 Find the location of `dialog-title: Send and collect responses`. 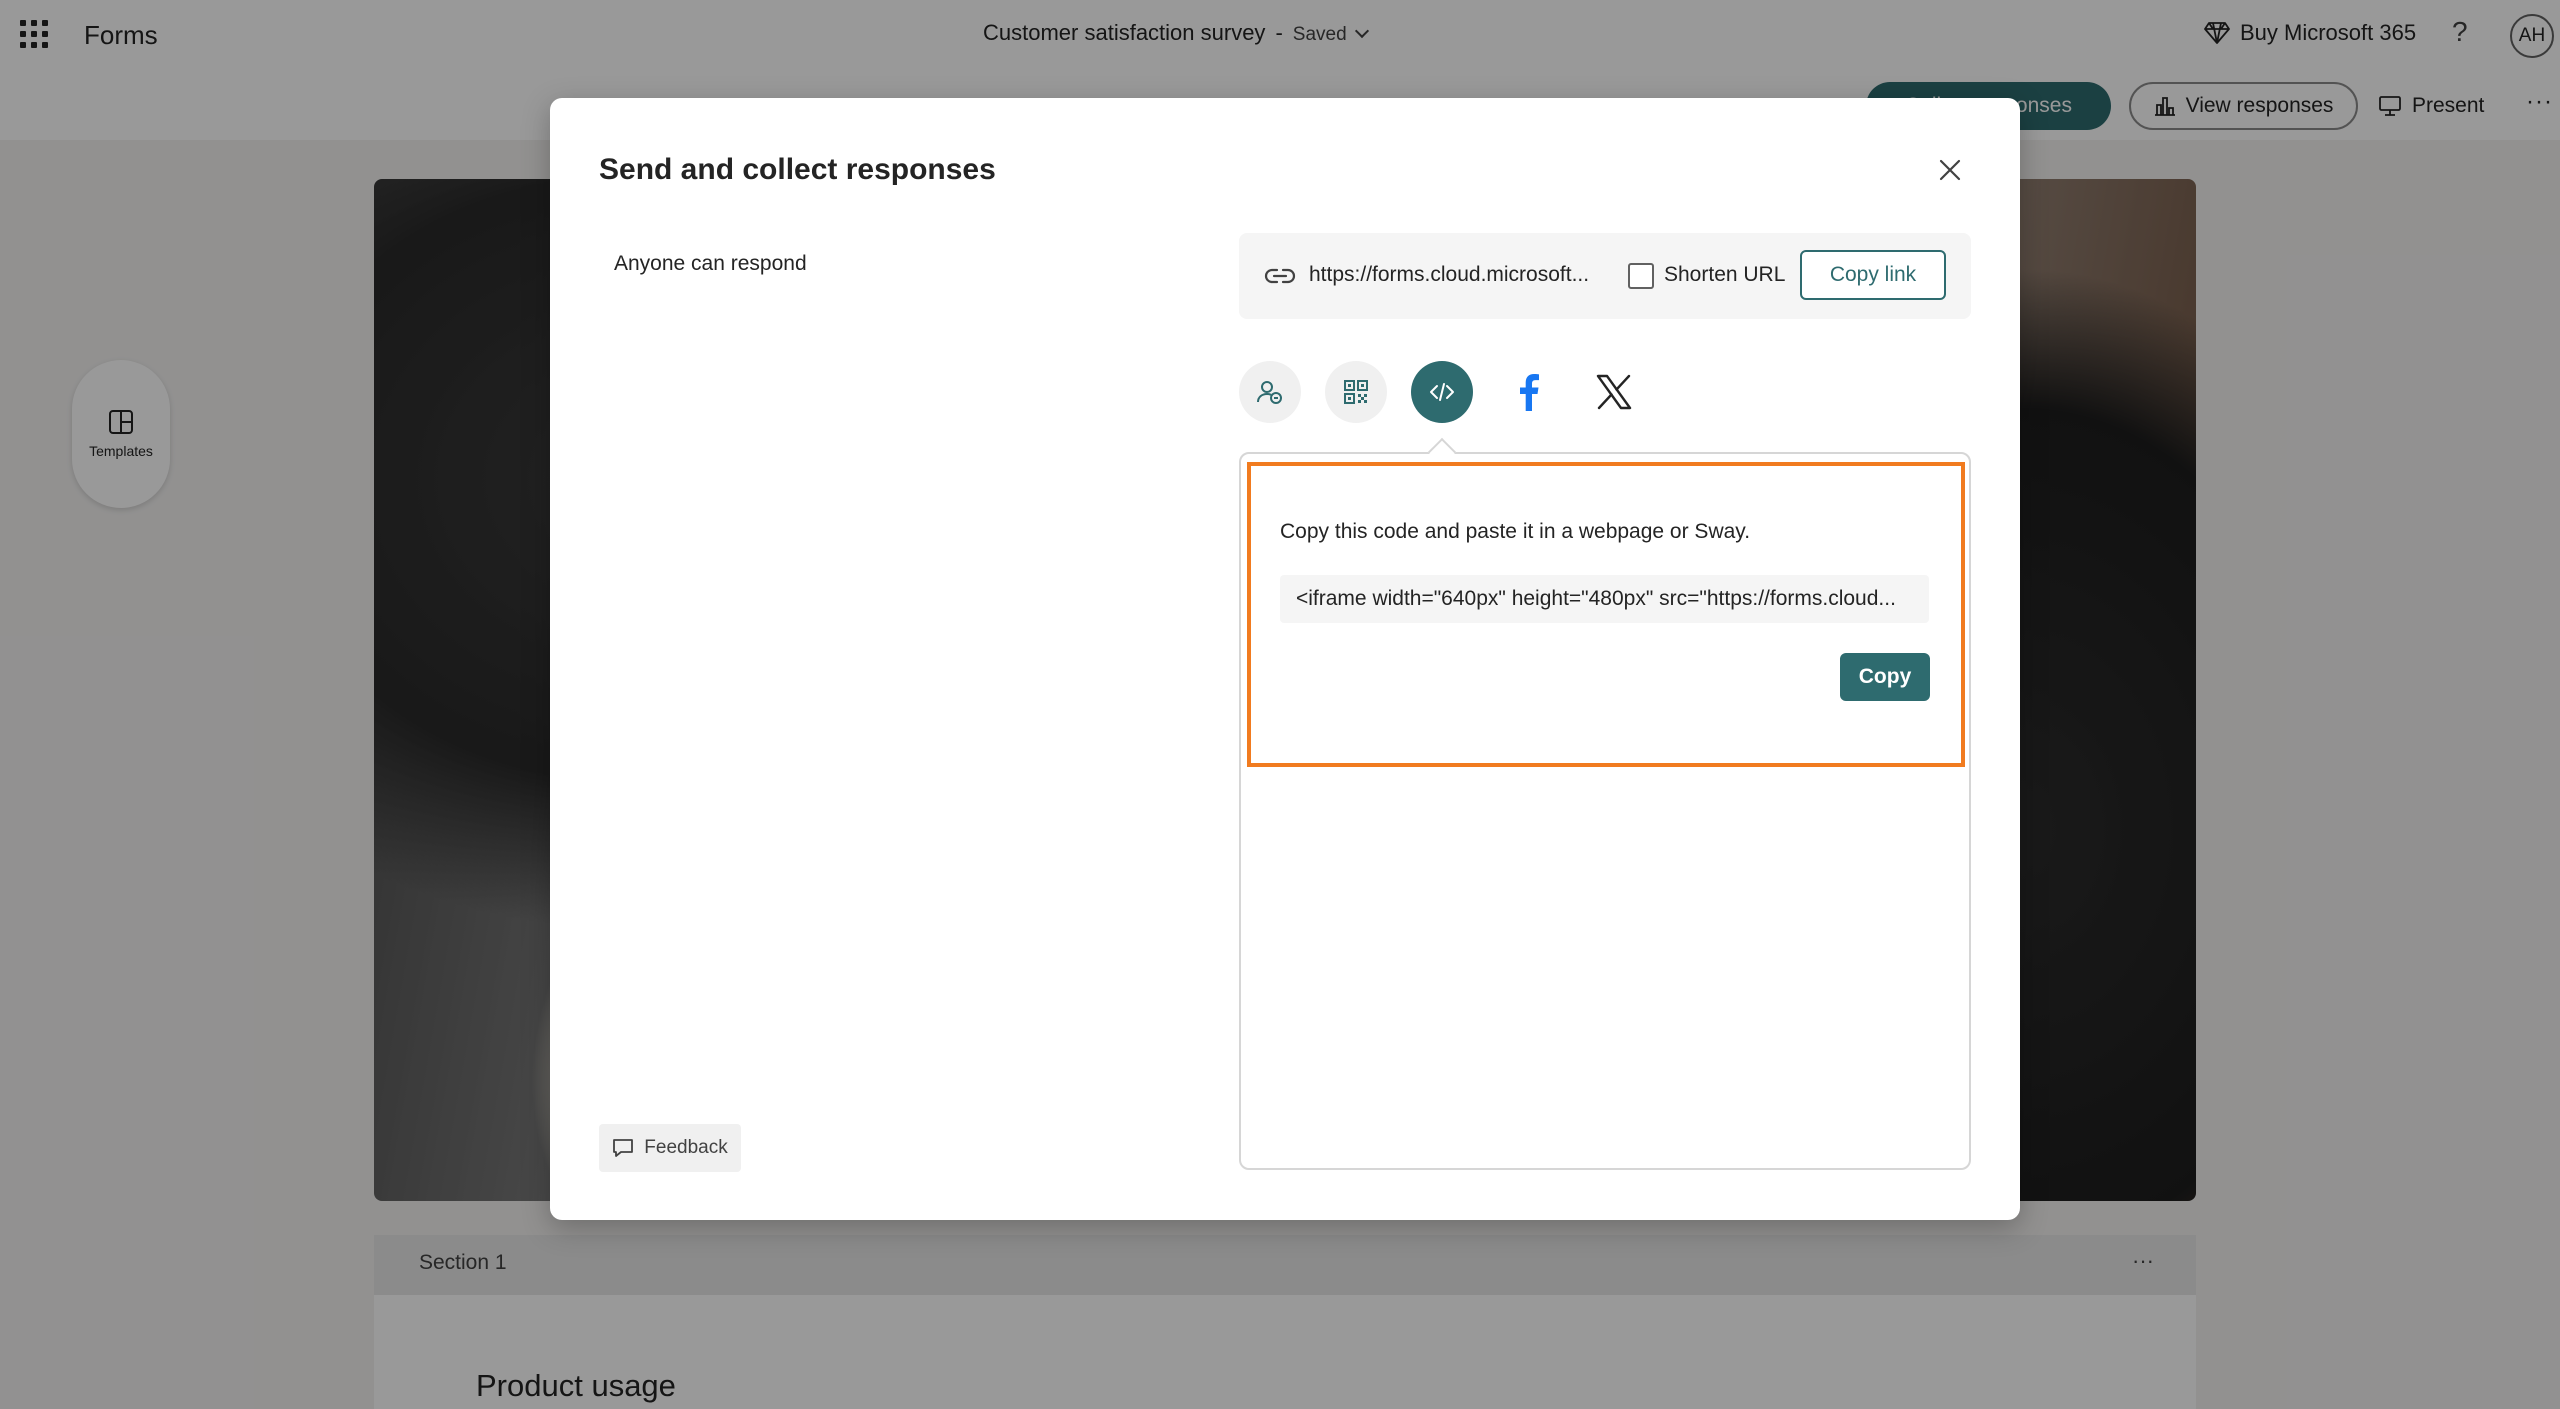

dialog-title: Send and collect responses is located at coordinates (797, 169).